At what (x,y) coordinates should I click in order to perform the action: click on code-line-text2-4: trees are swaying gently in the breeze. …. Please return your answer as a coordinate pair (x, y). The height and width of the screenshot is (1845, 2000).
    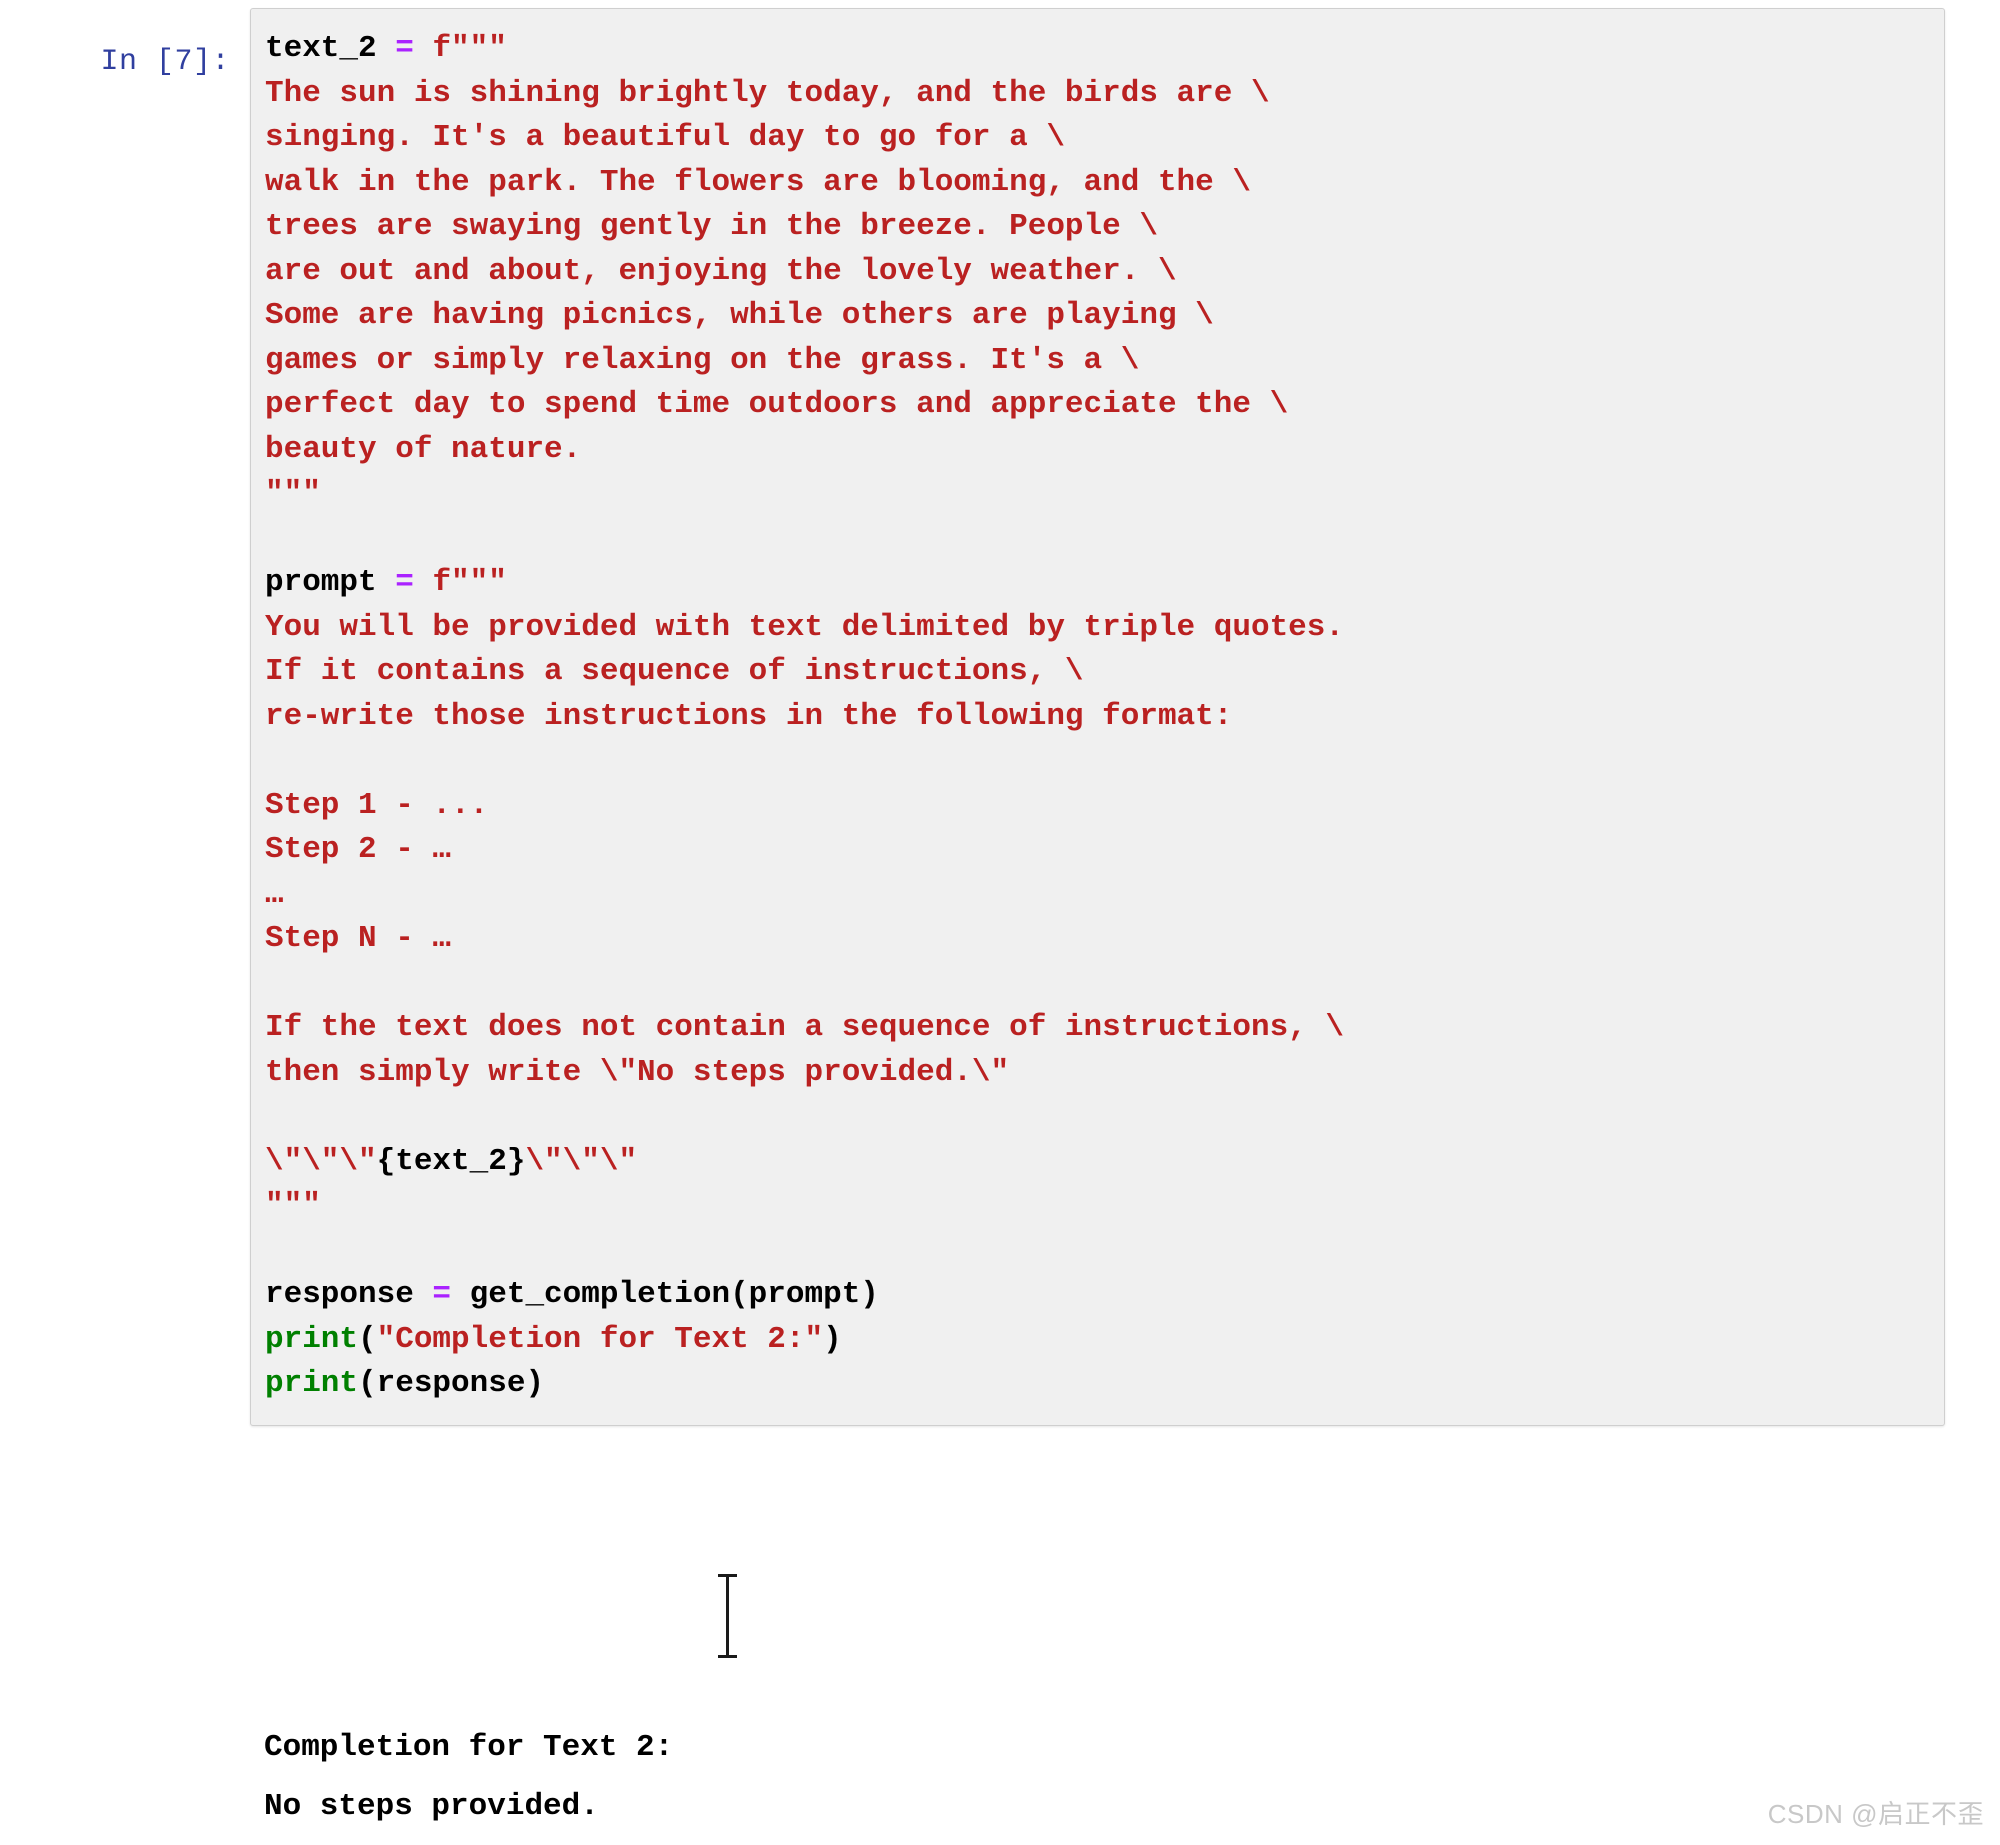
    Looking at the image, I should click on (711, 226).